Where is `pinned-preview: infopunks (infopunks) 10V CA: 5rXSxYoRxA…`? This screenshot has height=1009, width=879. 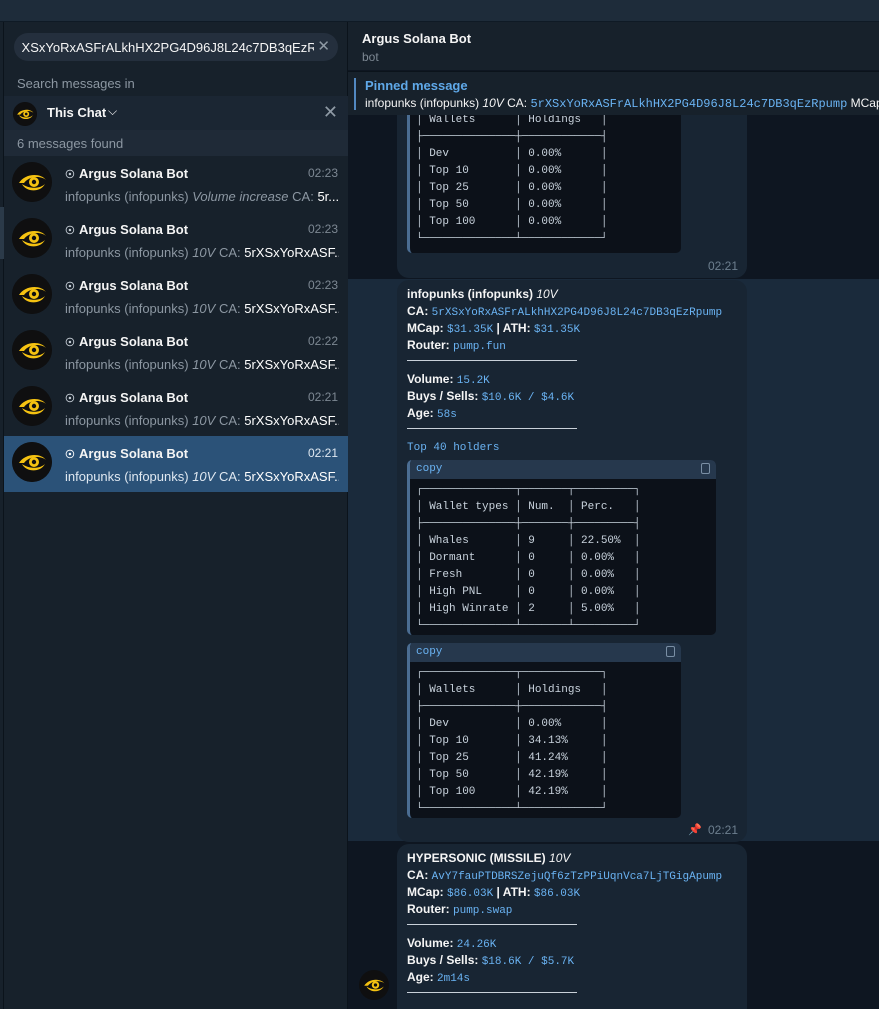 pinned-preview: infopunks (infopunks) 10V CA: 5rXSxYoRxA… is located at coordinates (622, 103).